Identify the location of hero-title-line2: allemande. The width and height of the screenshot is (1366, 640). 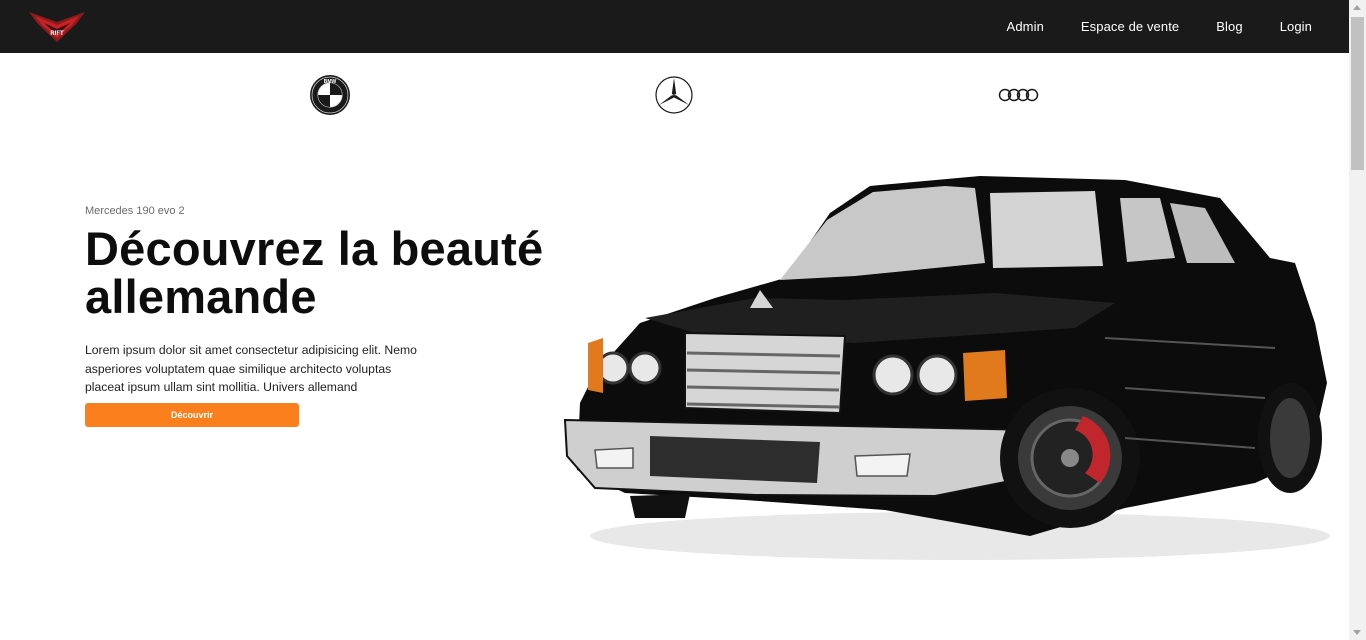
(201, 296).